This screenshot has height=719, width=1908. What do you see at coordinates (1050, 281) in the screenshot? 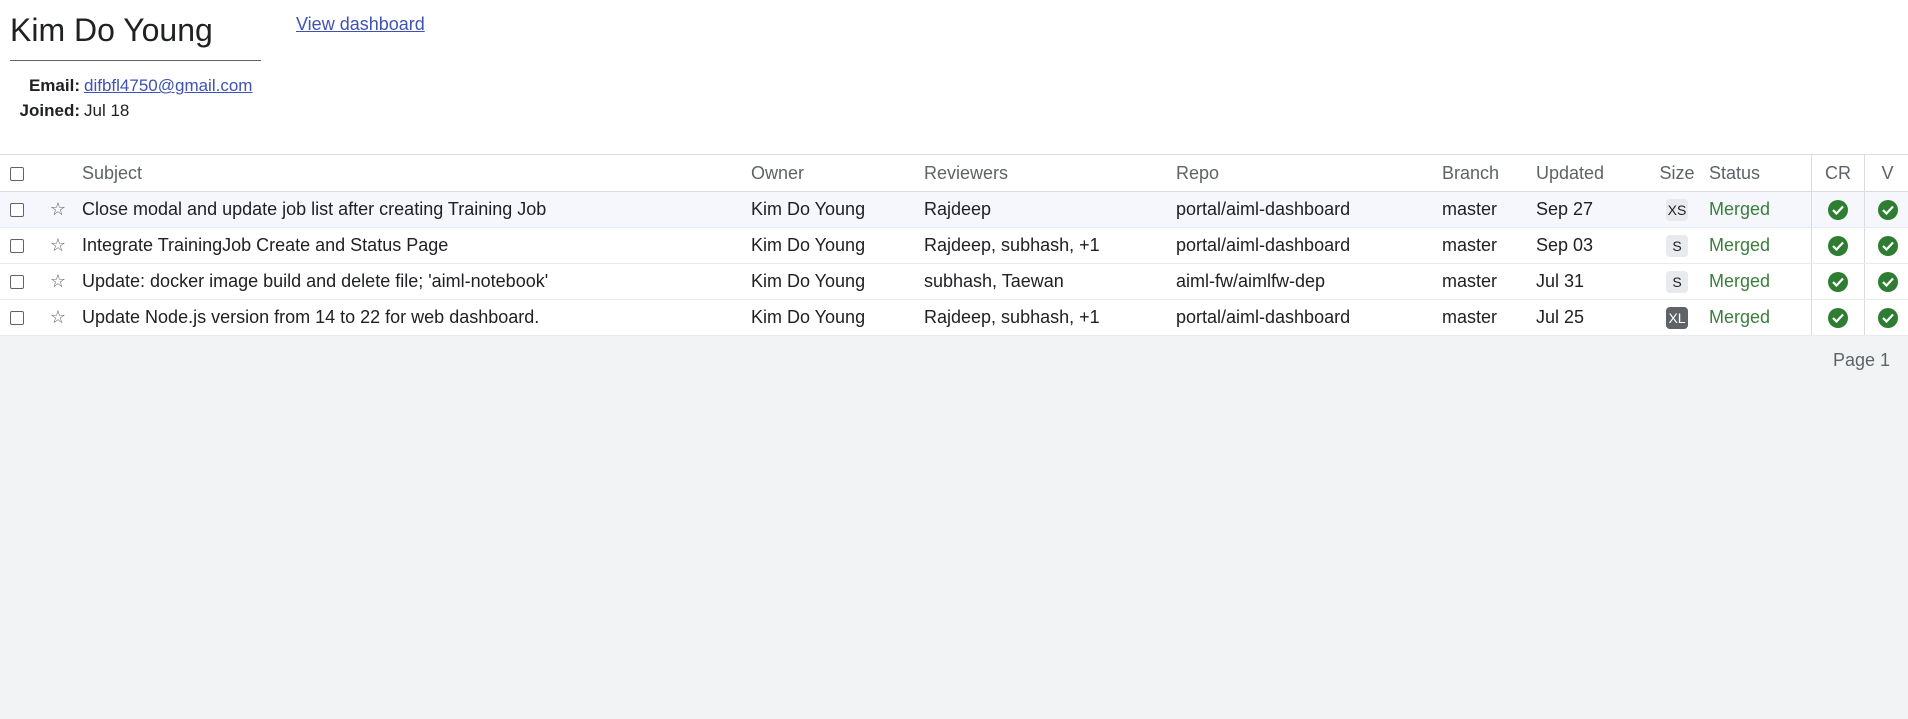
I see `reviewers-list: subhash, Taewan` at bounding box center [1050, 281].